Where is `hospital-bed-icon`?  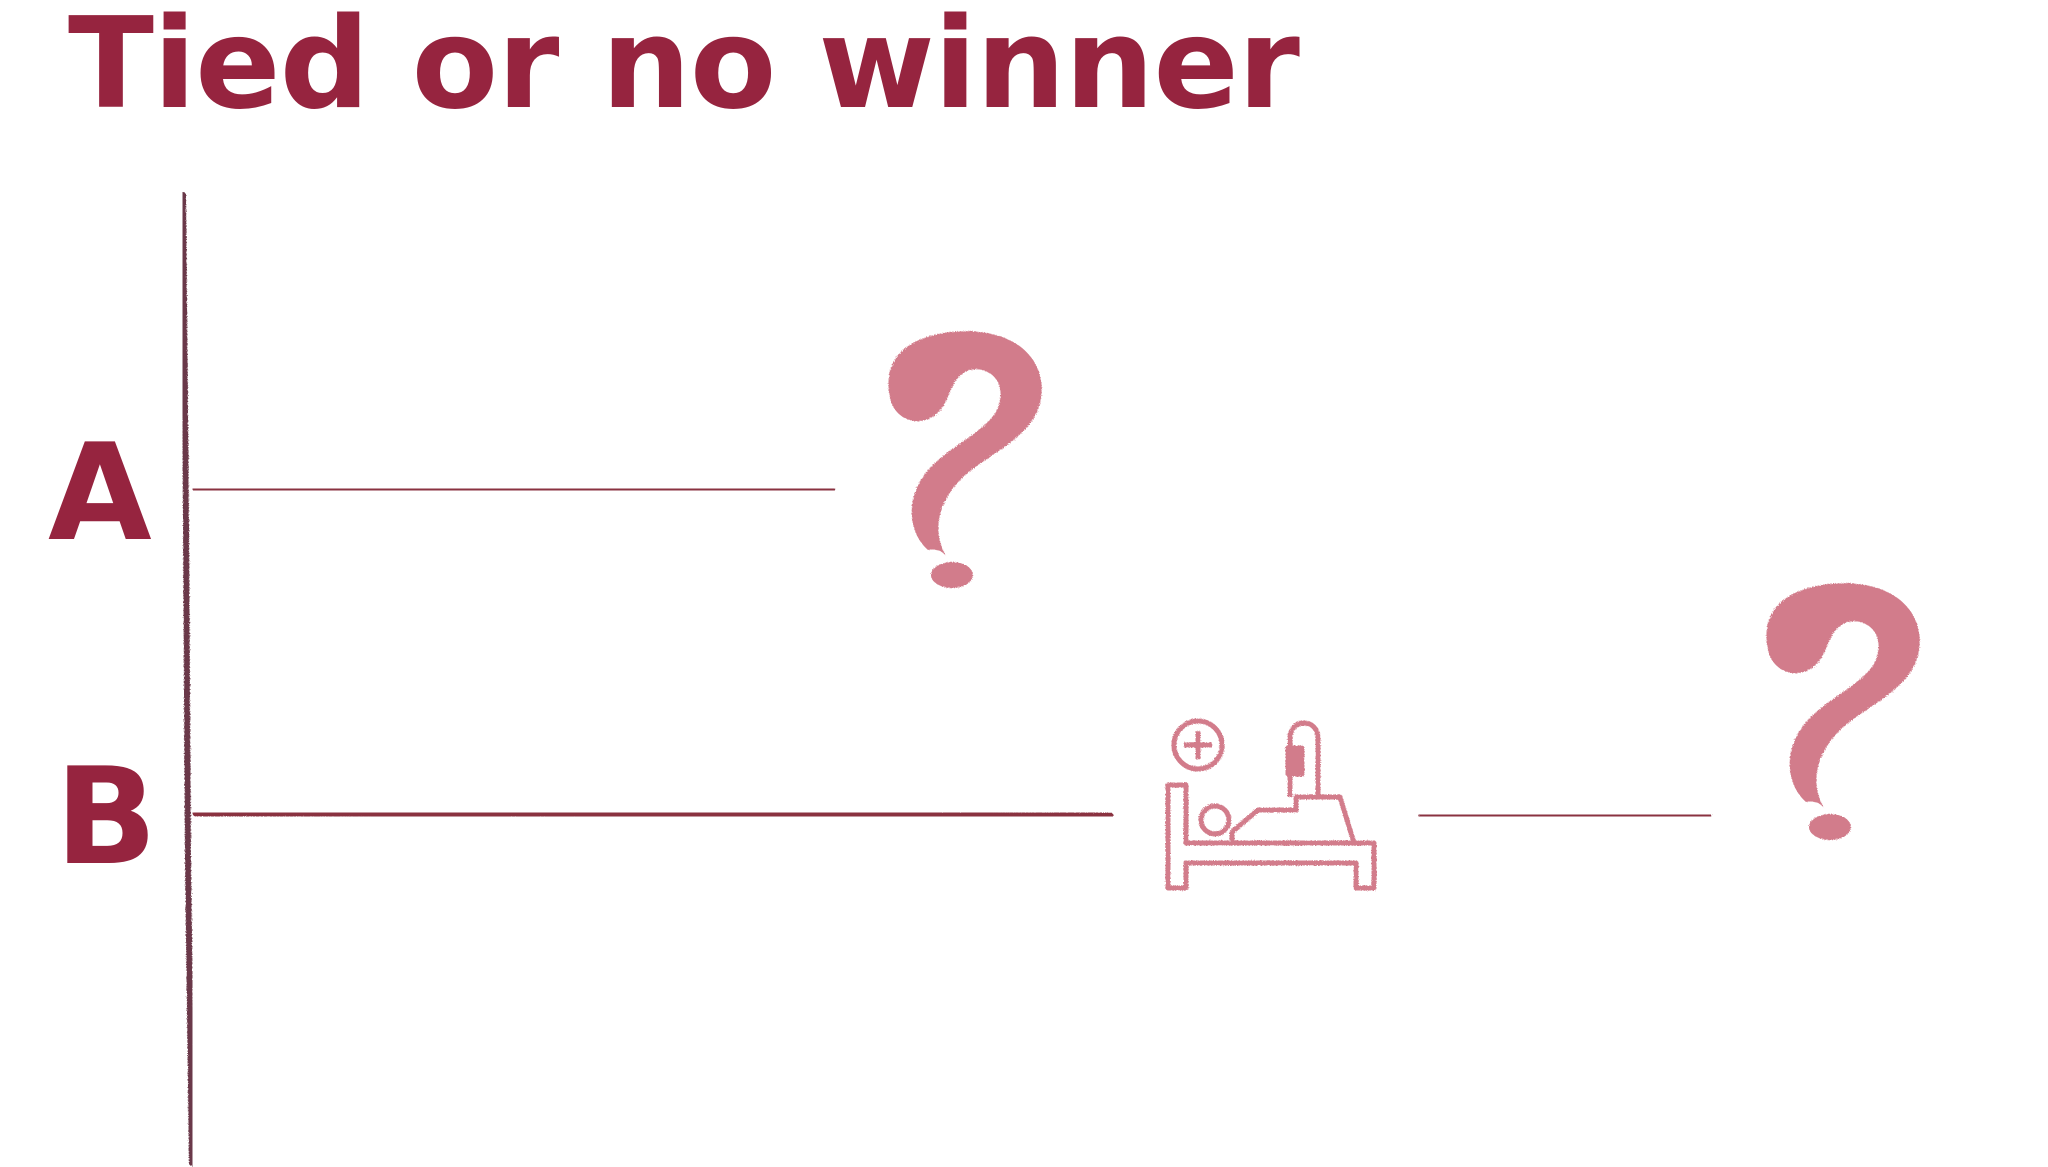
hospital-bed-icon is located at coordinates (1271, 804).